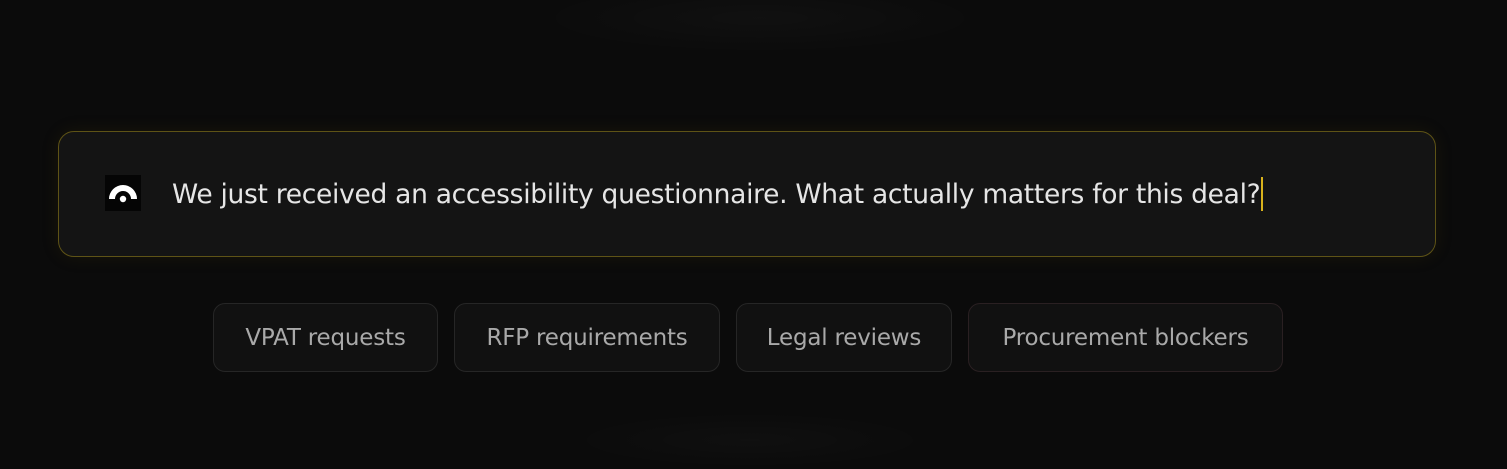 The image size is (1507, 469). I want to click on suggestion-chip-vpat-requests: VPAT requests, so click(325, 337).